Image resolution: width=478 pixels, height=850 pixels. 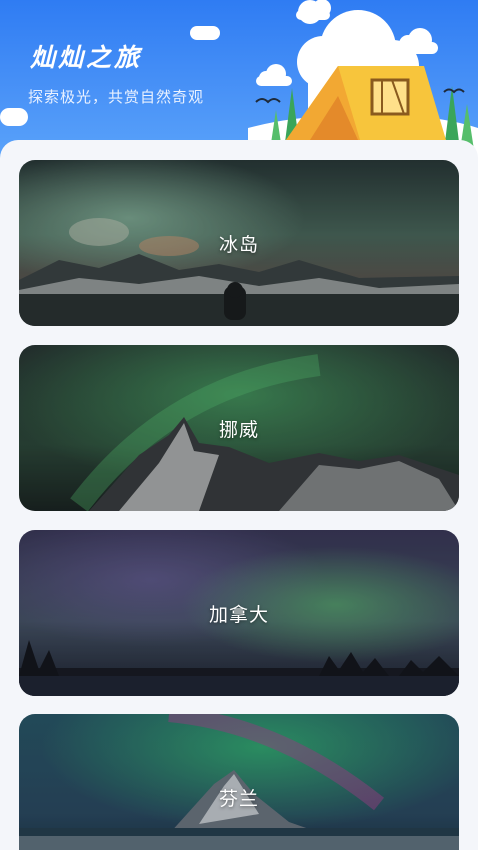 I want to click on camping-illustration, so click(x=363, y=80).